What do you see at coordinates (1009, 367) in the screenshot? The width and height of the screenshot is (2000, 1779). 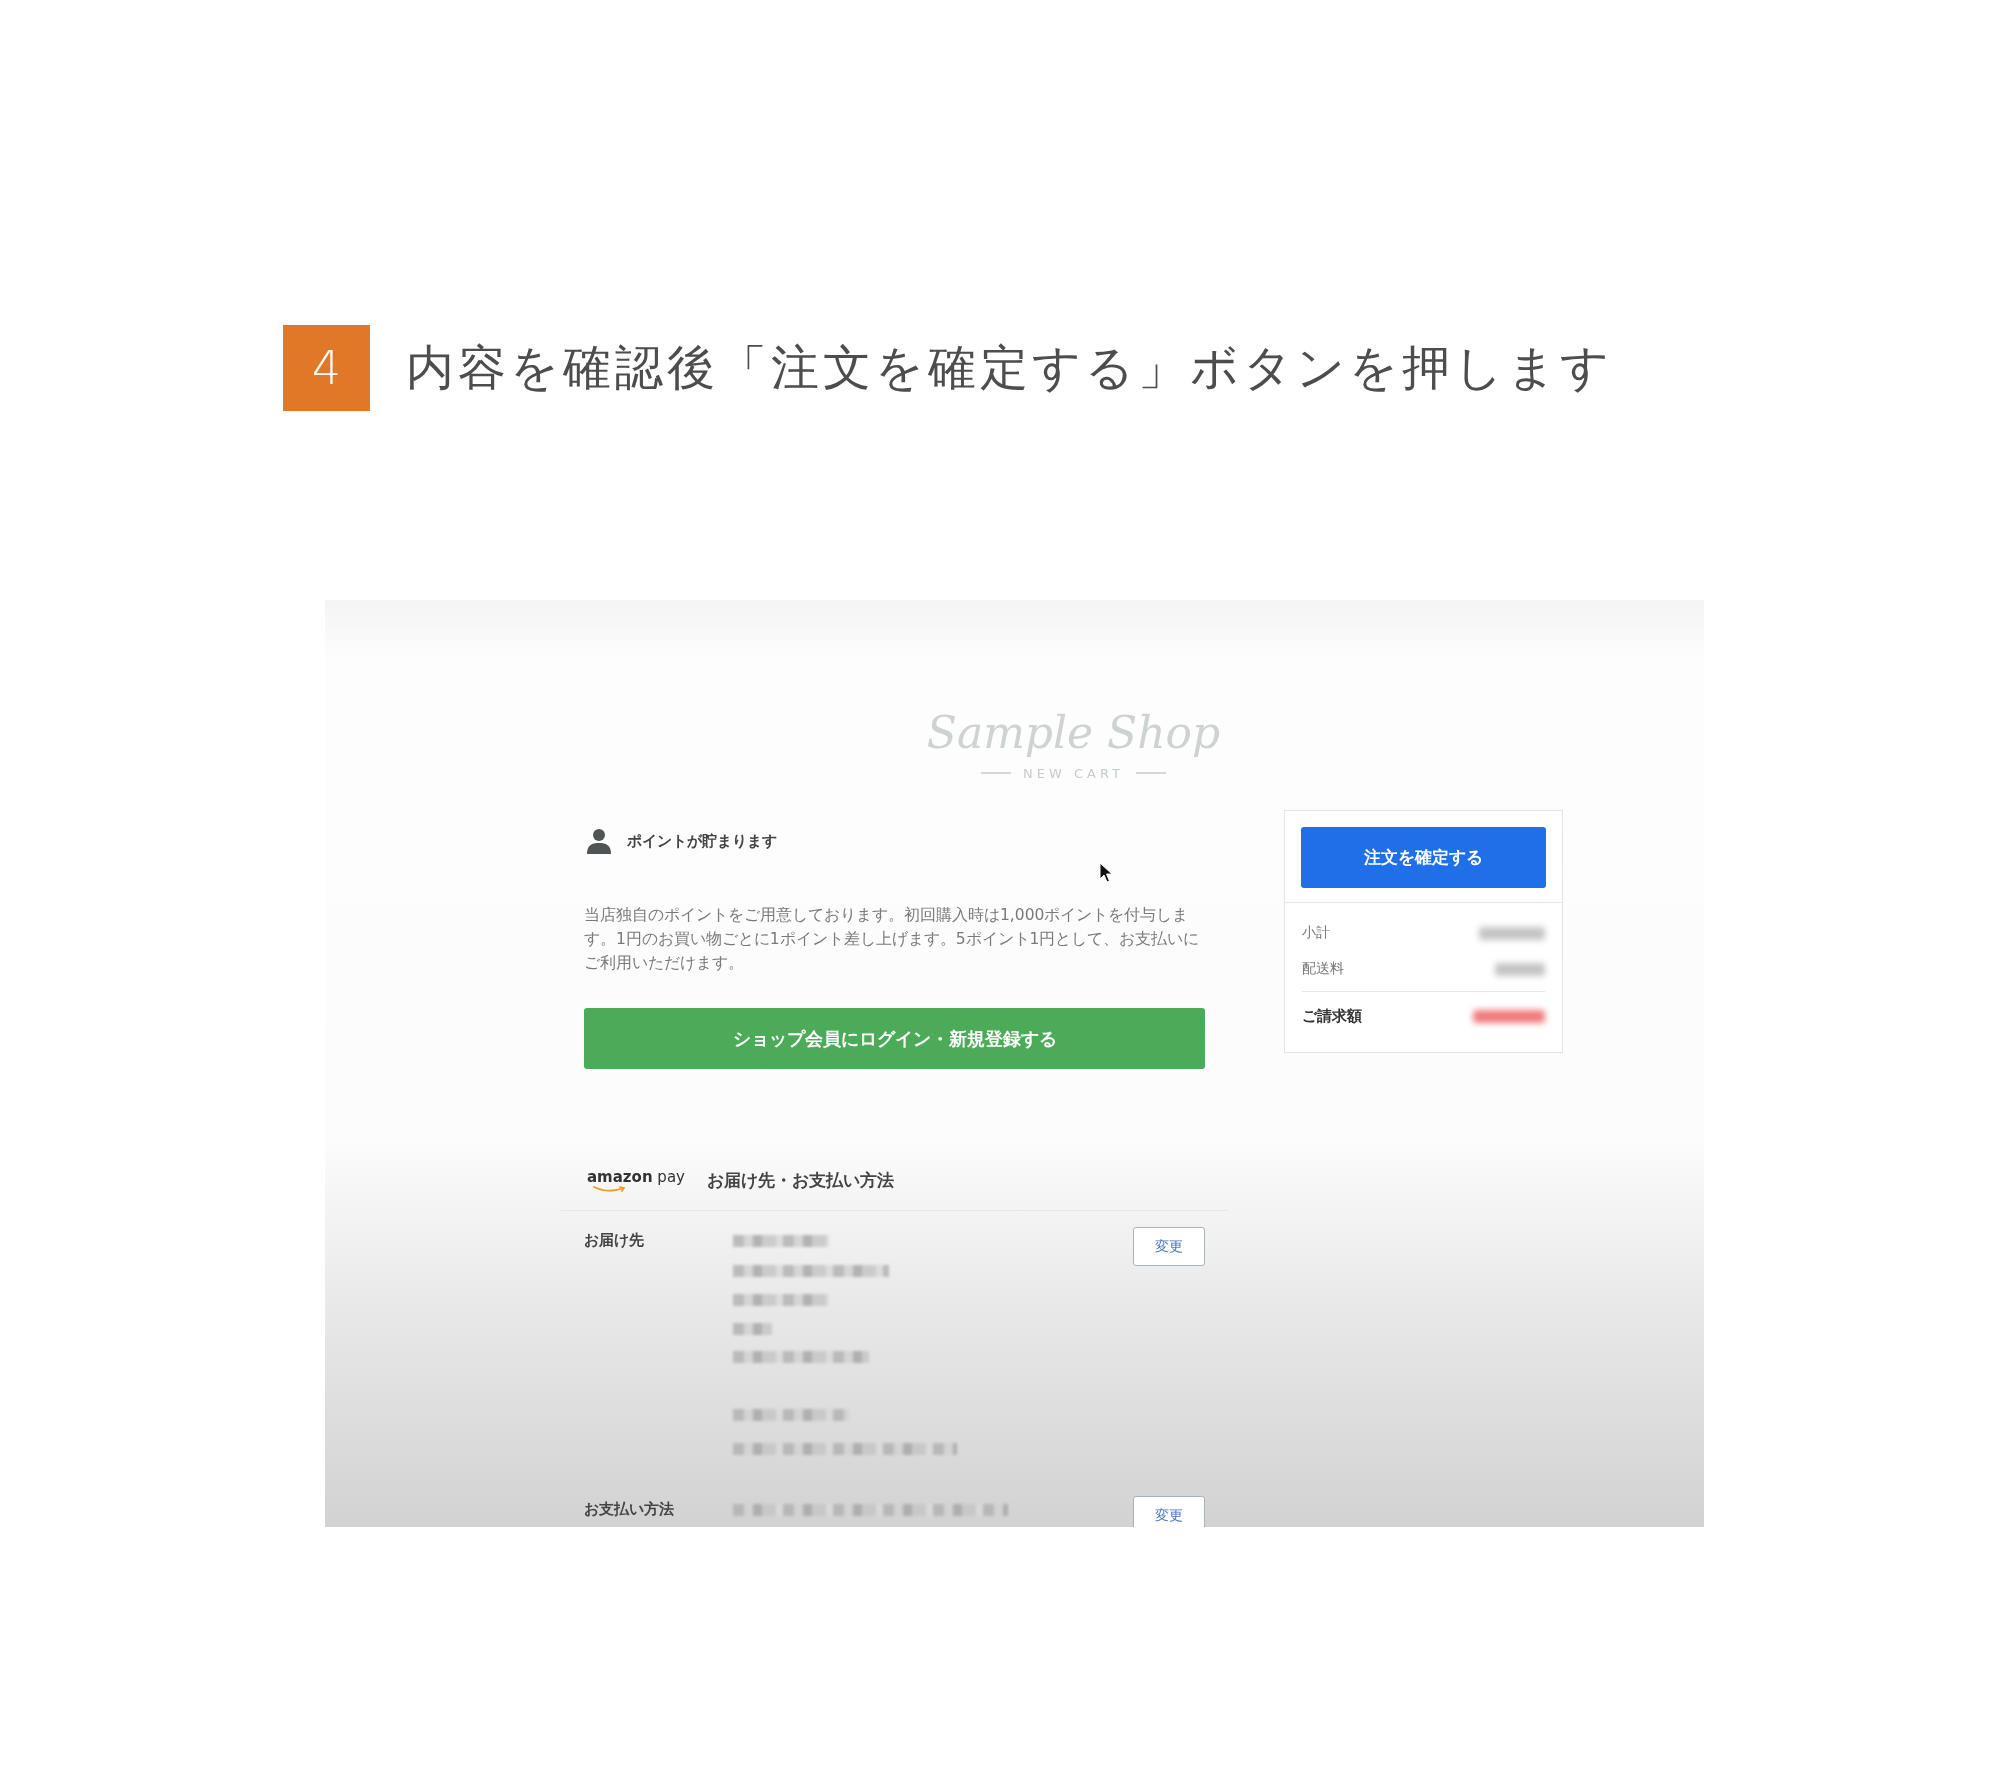 I see `step-title: 内容を確認後「注文を確定する」ボタンを押します` at bounding box center [1009, 367].